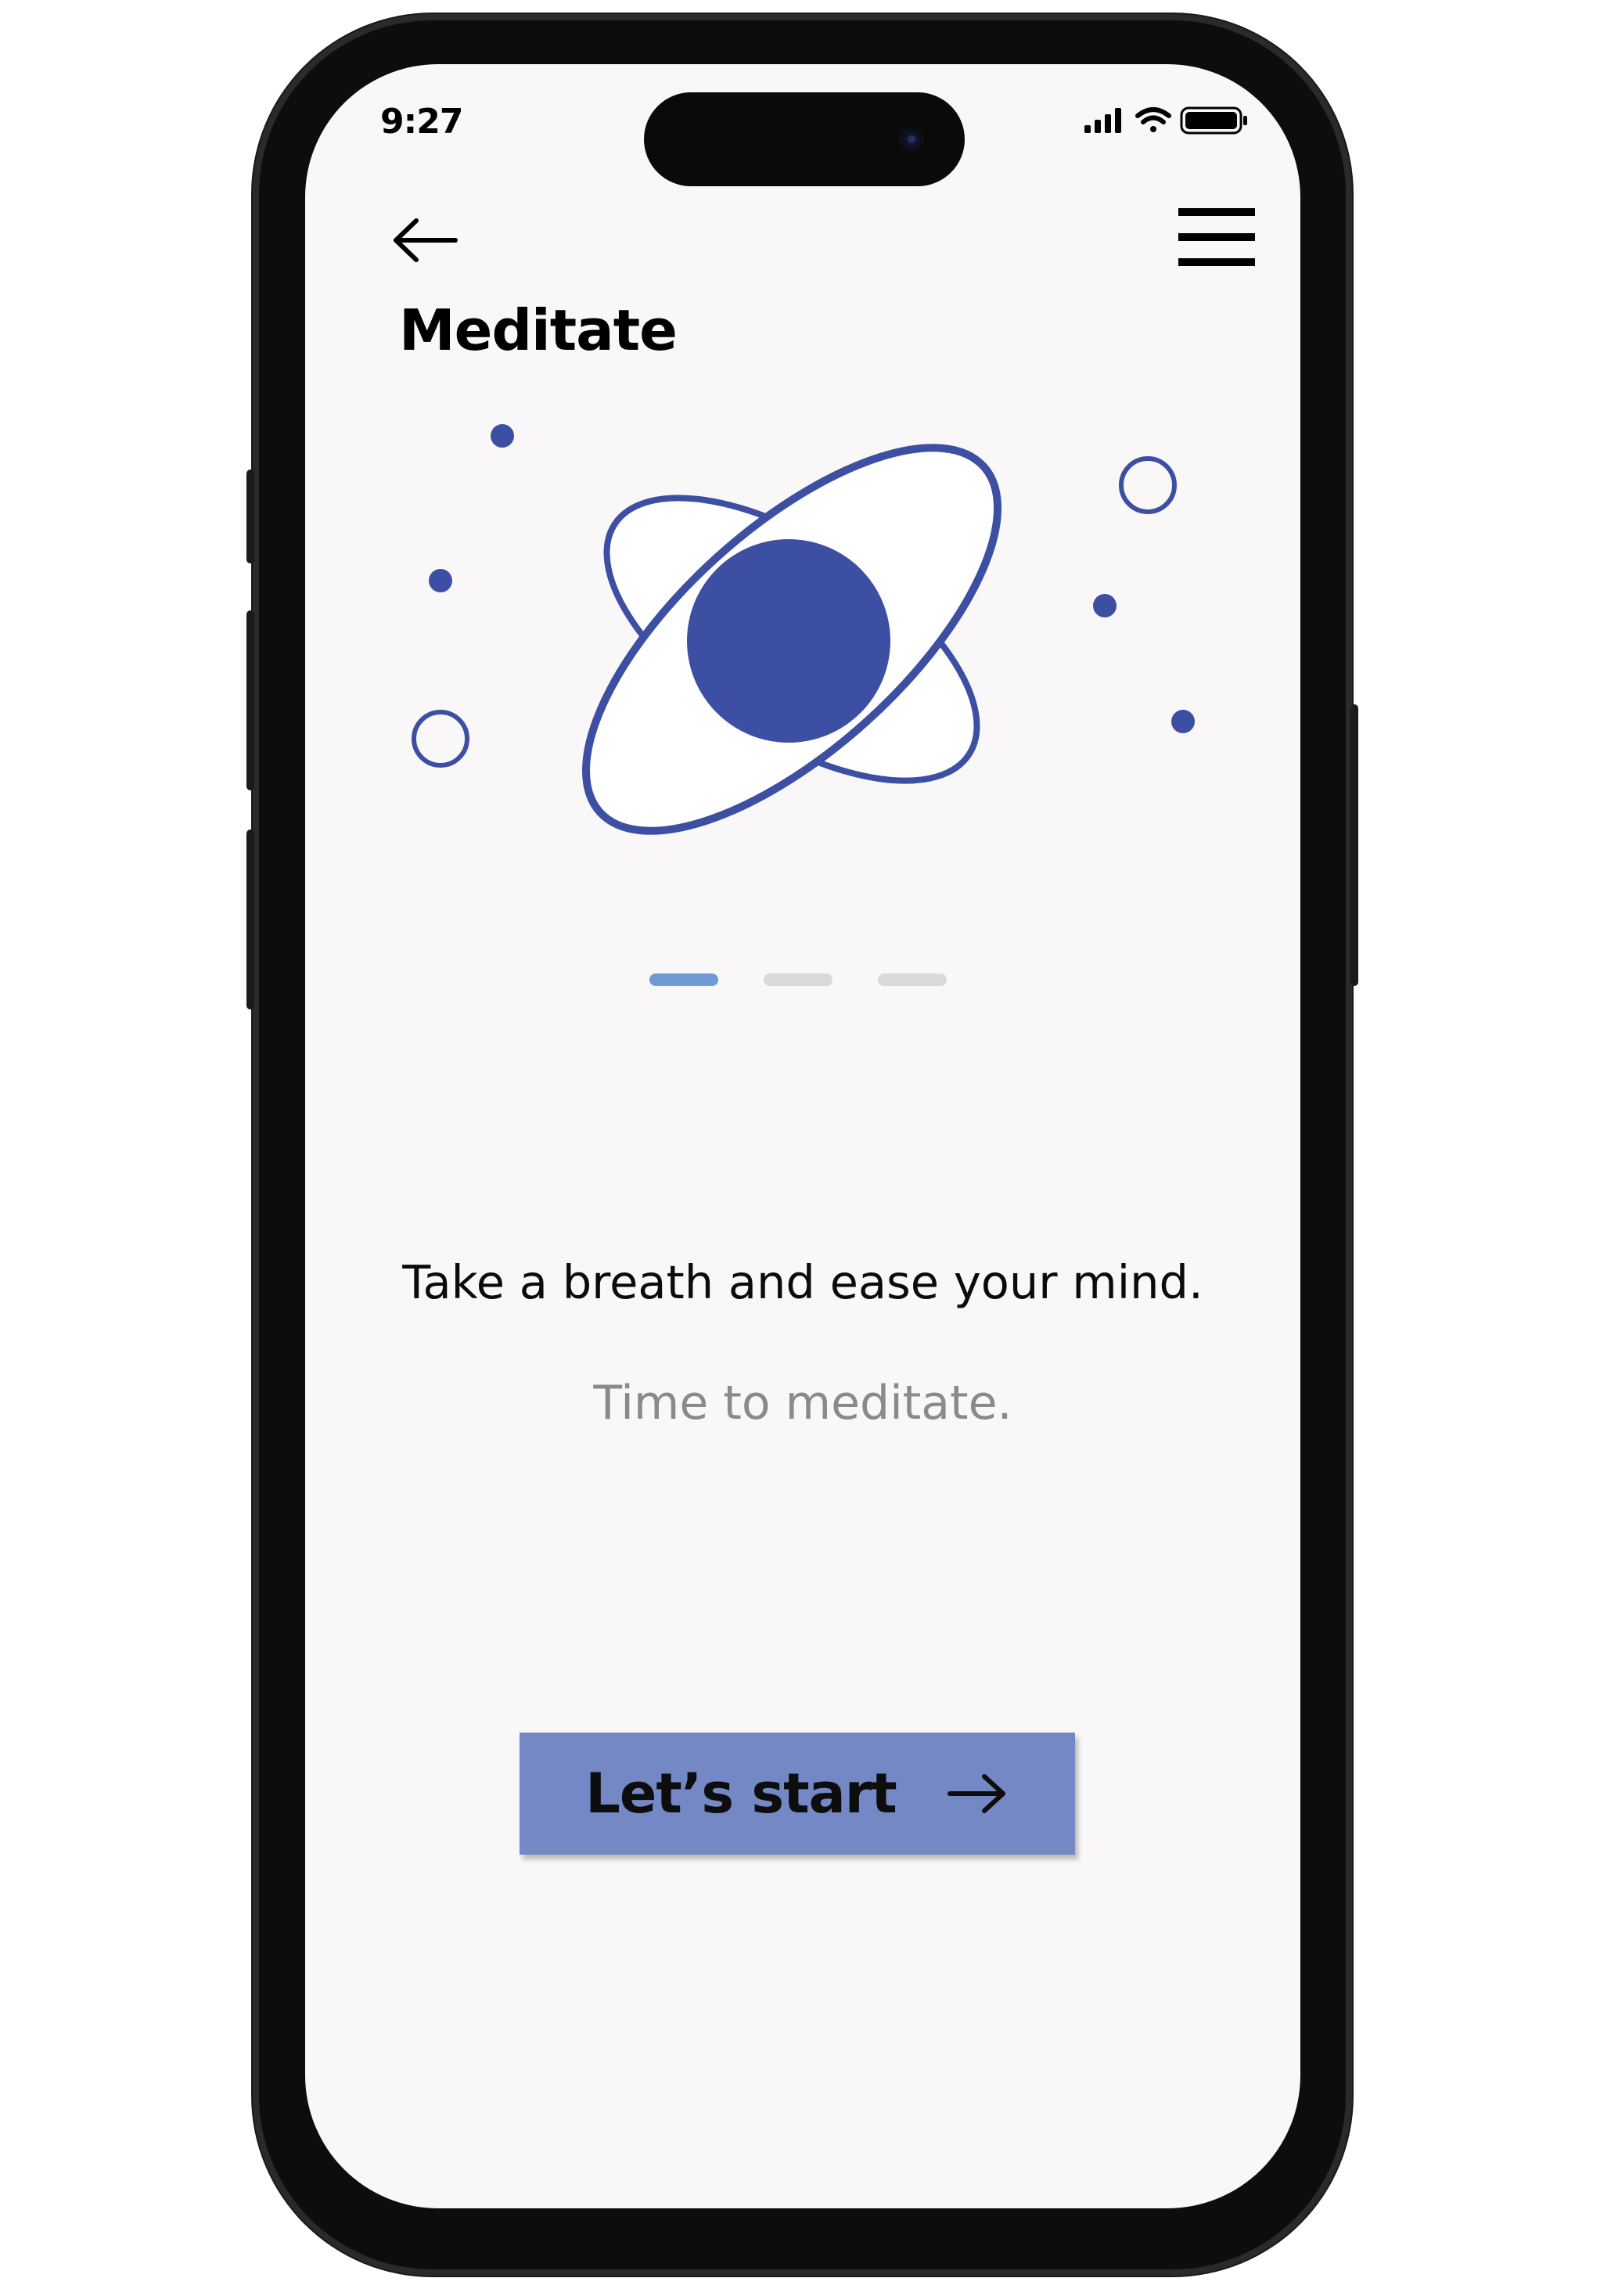 This screenshot has height=2296, width=1611. I want to click on lets-start-label: Let’s start, so click(741, 1794).